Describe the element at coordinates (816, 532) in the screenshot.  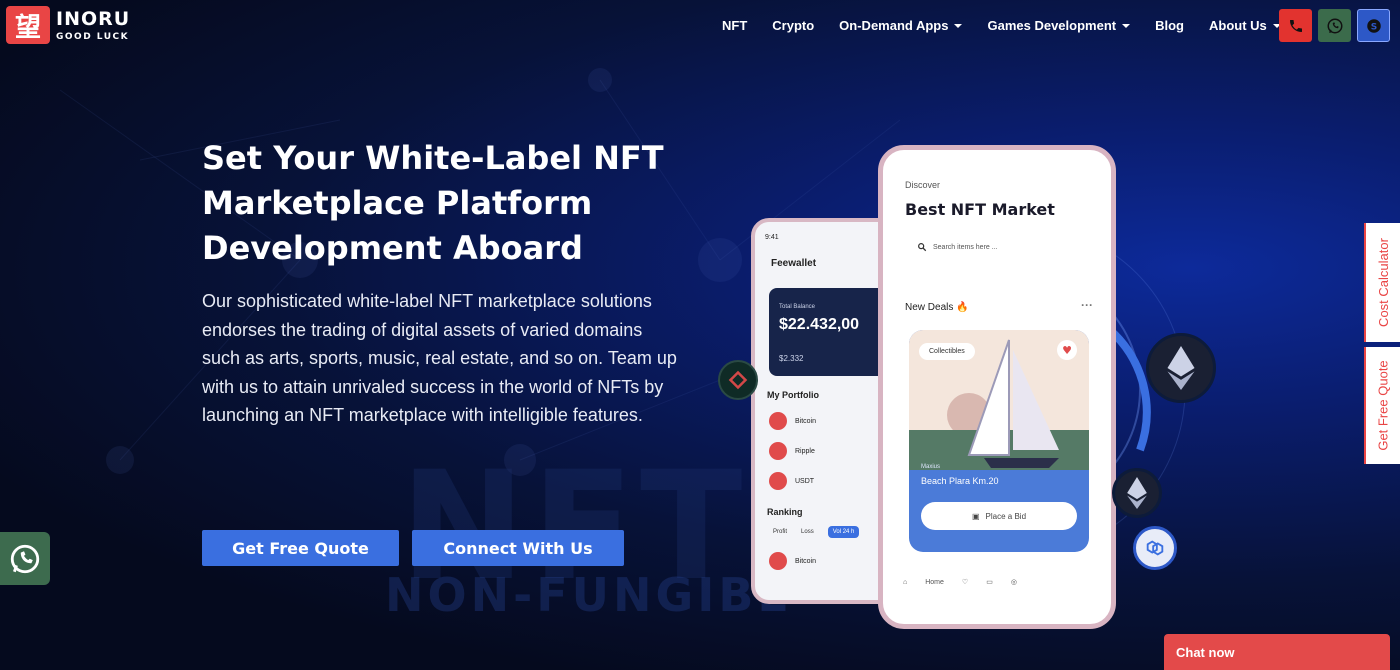
I see `ranking-tabs: Profit Loss Vol 24 h` at that location.